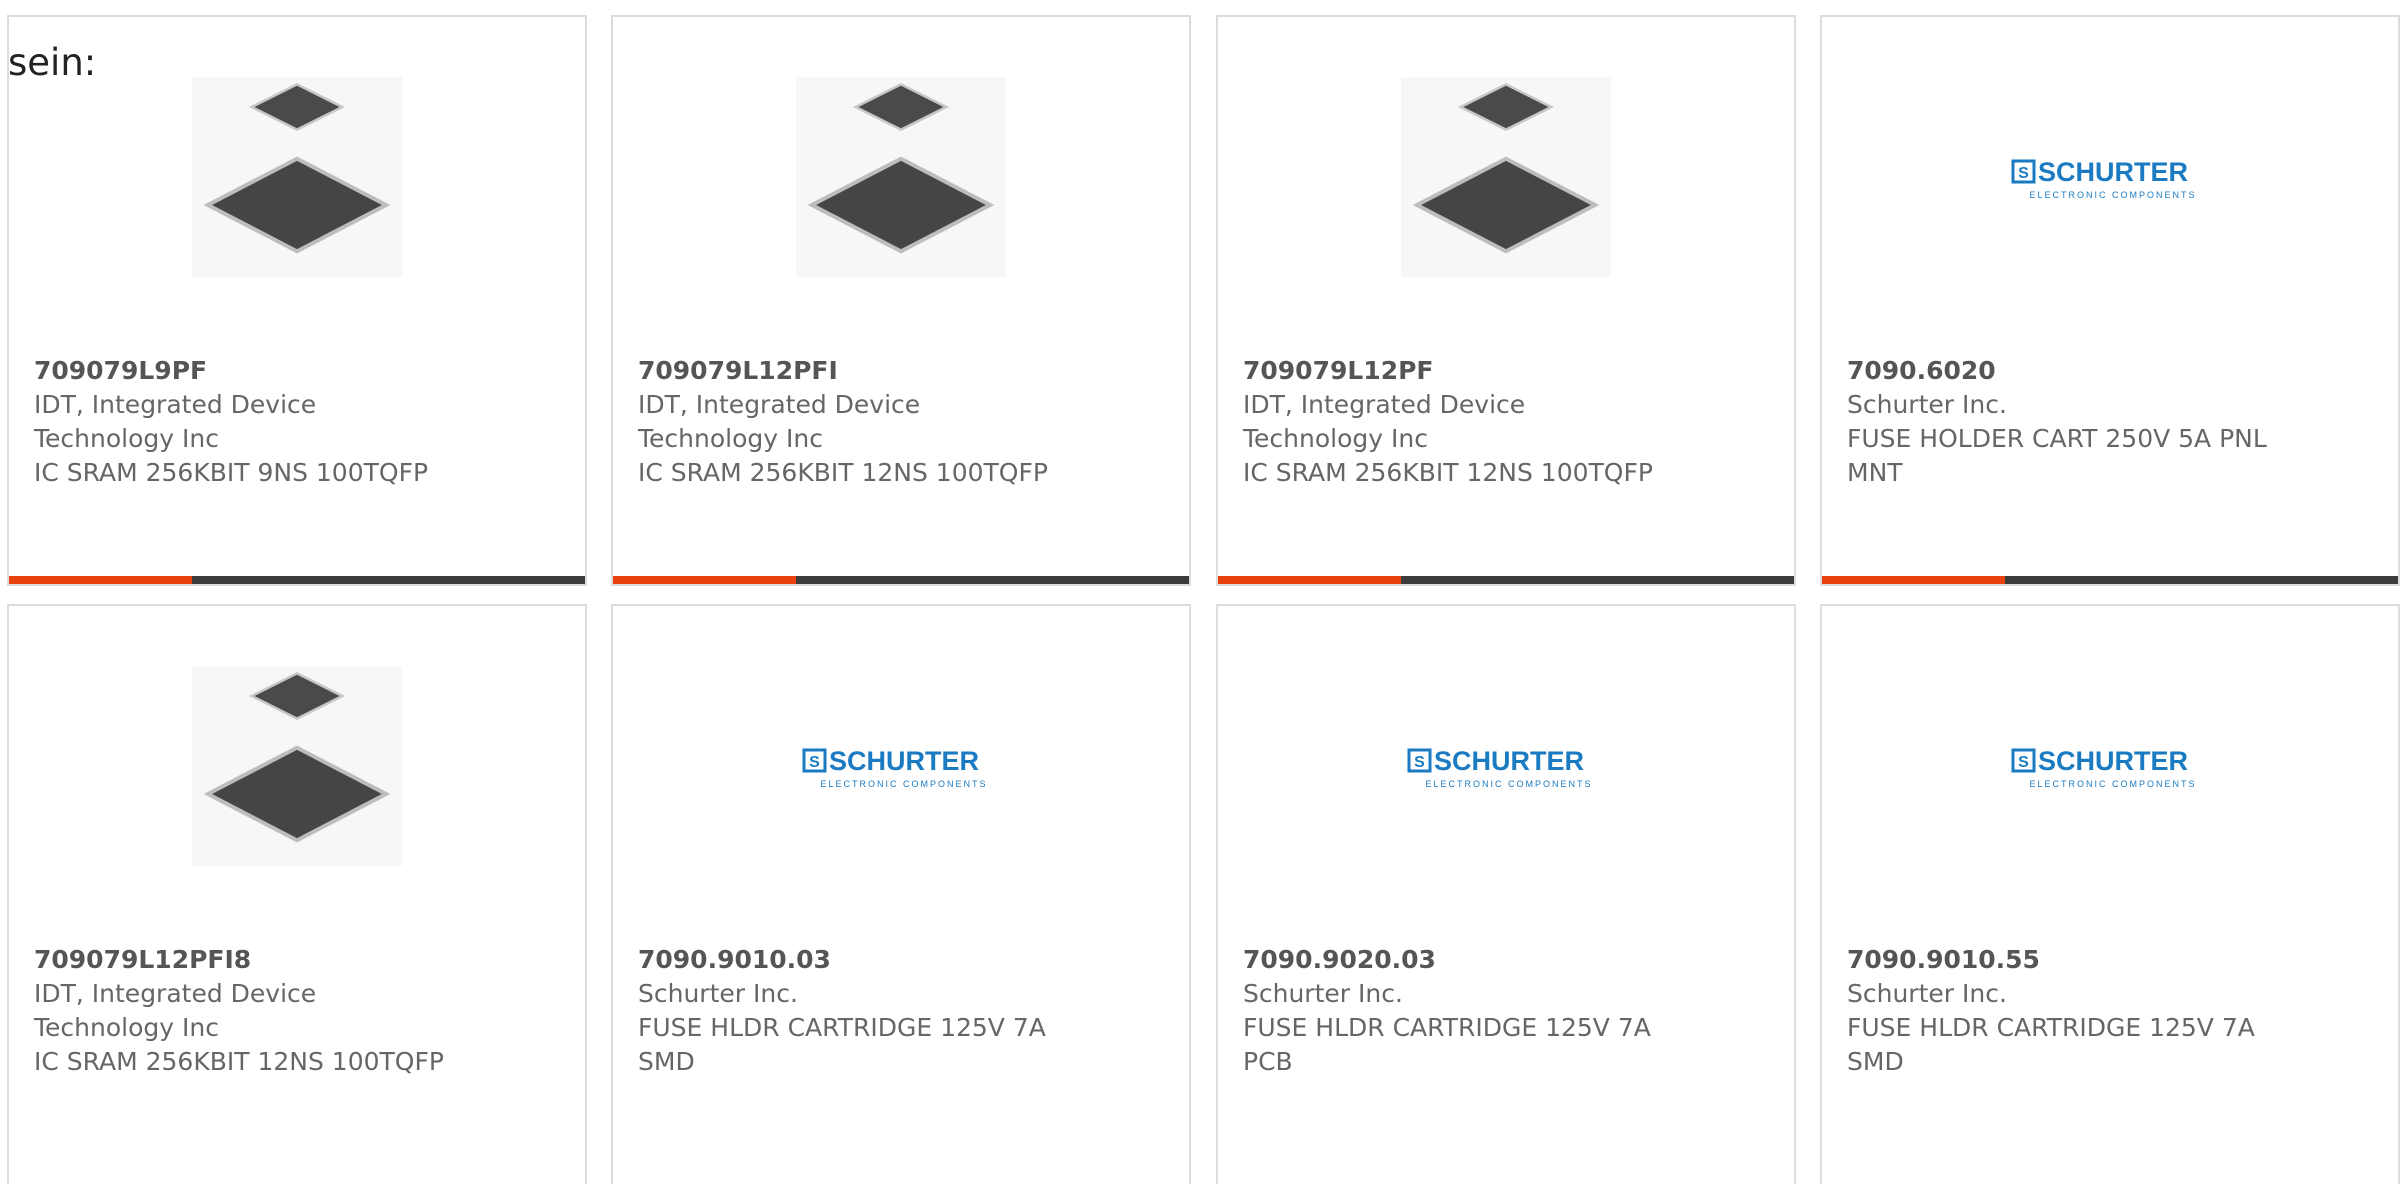 The height and width of the screenshot is (1184, 2400). I want to click on part-number: 709079L12PFI, so click(898, 371).